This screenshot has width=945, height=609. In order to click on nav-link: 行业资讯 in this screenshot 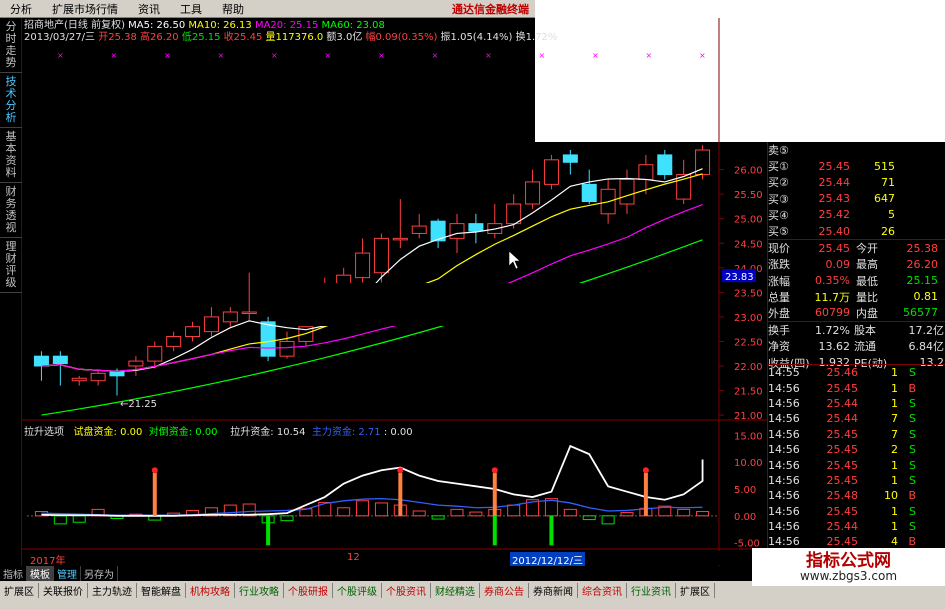, I will do `click(651, 590)`.